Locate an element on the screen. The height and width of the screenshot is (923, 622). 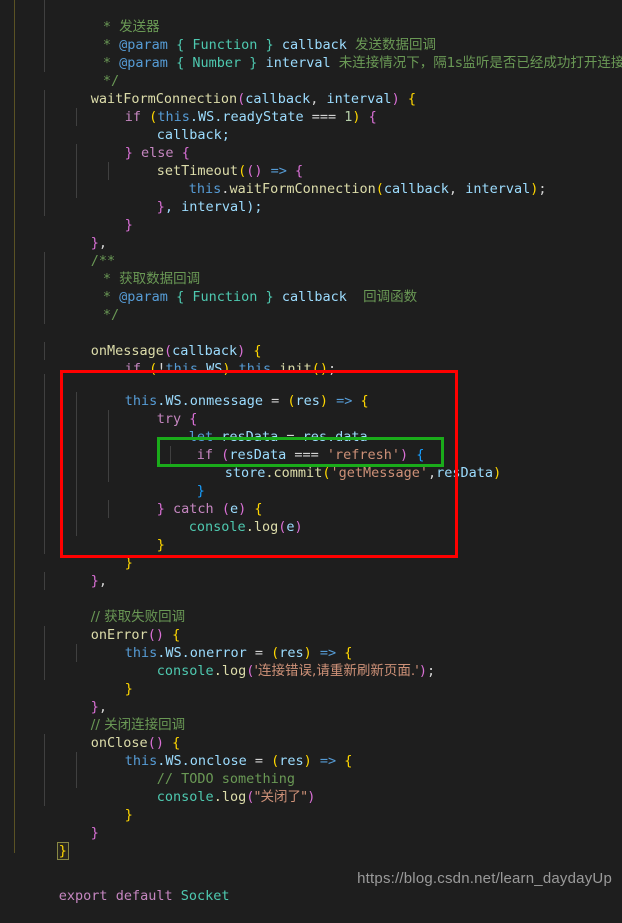
watermark-url: https://blog.csdn.net/learn_daydayUp is located at coordinates (484, 878).